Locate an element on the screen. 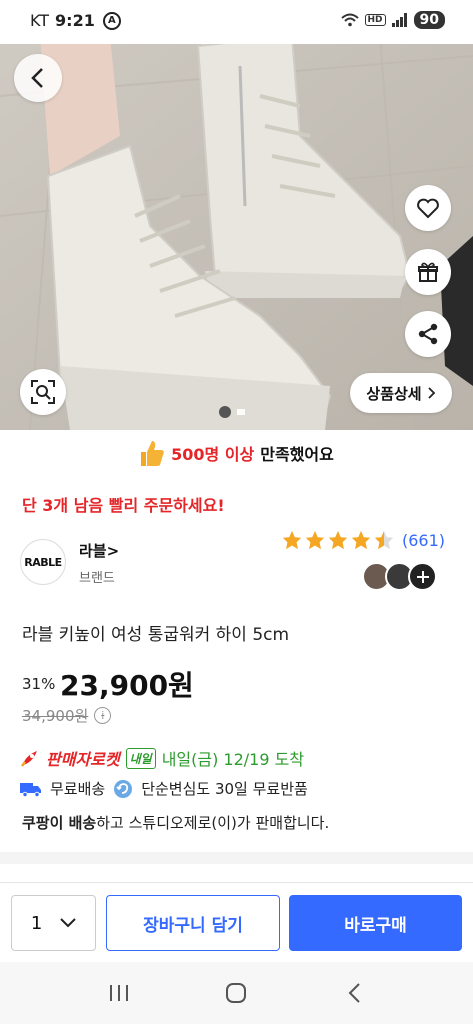  clock: 9:21 is located at coordinates (75, 20).